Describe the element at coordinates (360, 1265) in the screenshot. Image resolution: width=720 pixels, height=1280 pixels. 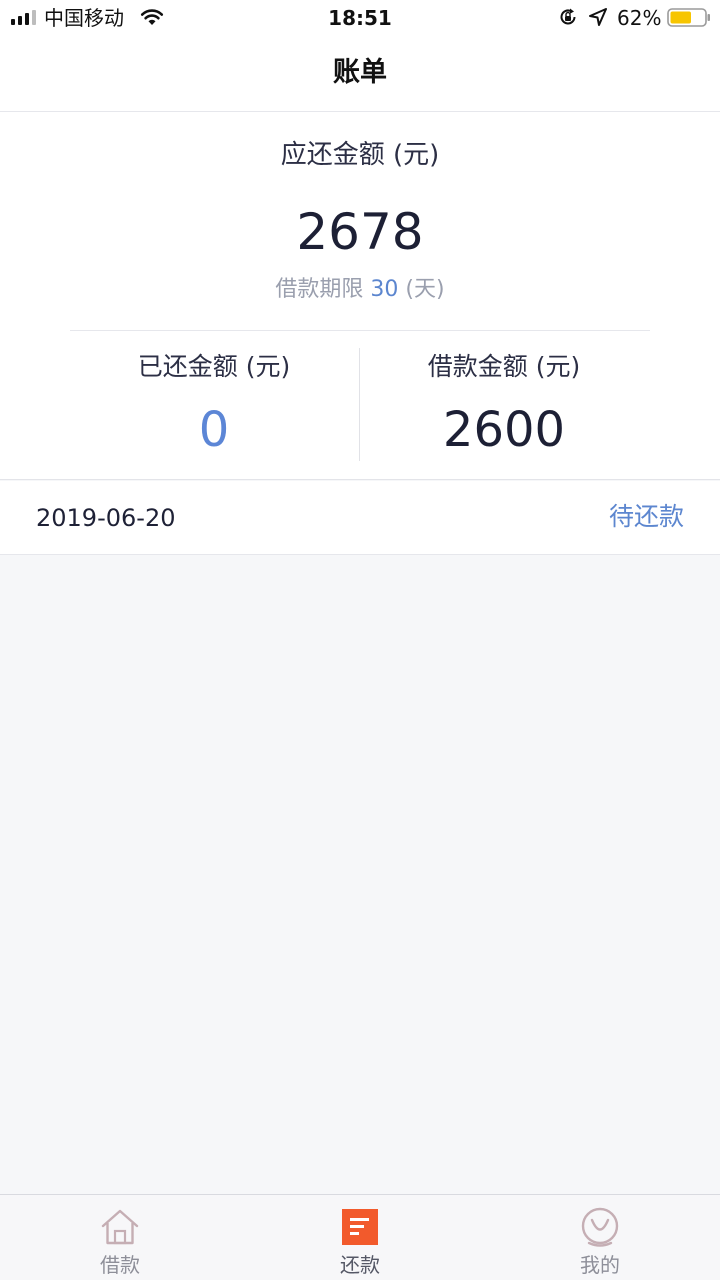
I see `tab-repay-label: 还款` at that location.